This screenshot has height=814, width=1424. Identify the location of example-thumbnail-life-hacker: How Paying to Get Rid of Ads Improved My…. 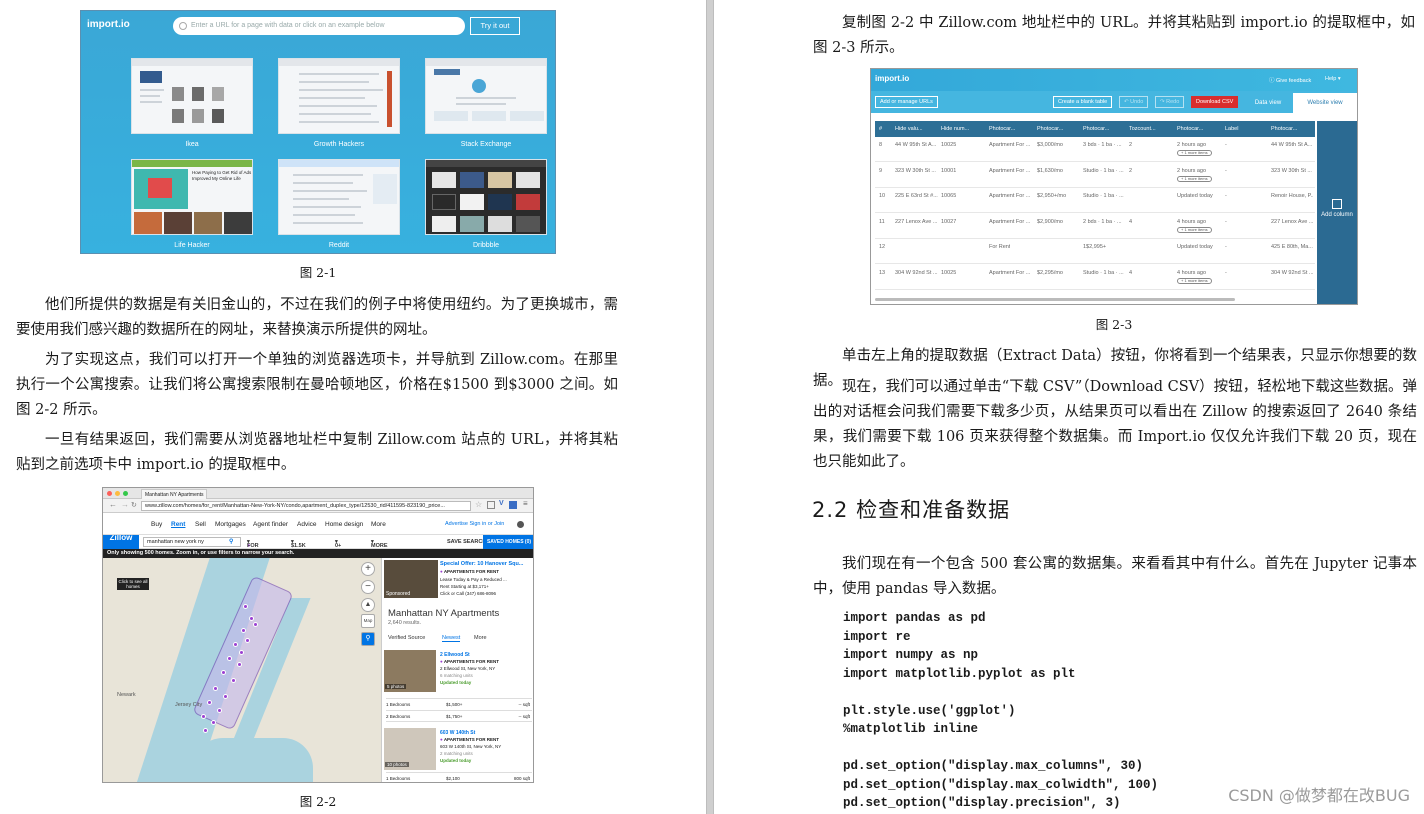
(192, 197).